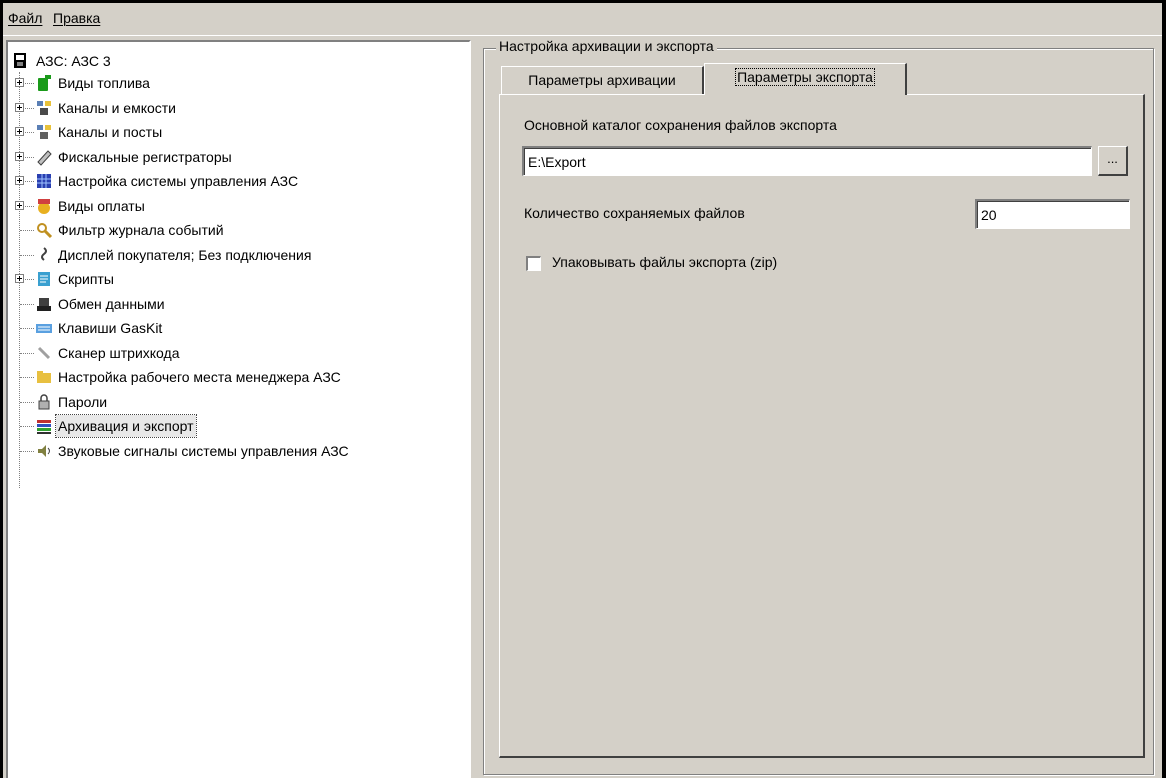  I want to click on tab-export-label: Параметры экспорта, so click(805, 77).